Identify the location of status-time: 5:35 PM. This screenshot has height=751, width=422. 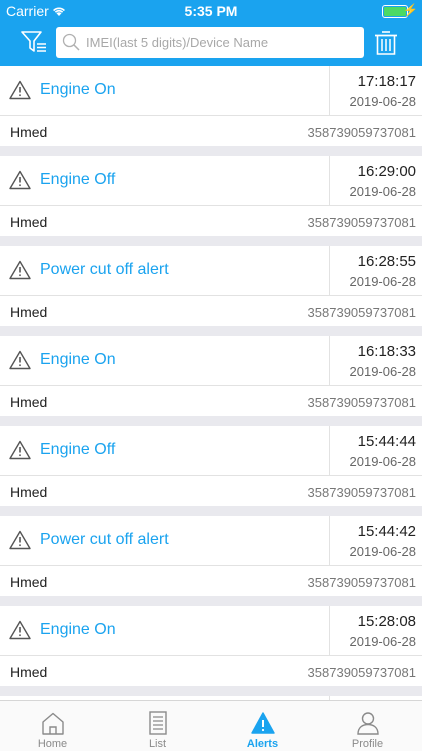
(211, 11).